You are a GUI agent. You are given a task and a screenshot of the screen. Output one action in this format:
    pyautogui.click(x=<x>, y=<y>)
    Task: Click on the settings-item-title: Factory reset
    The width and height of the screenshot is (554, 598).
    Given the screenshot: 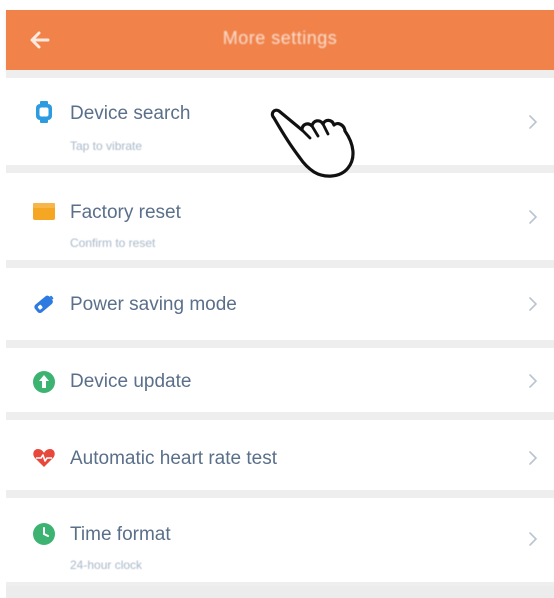 What is the action you would take?
    pyautogui.click(x=125, y=212)
    